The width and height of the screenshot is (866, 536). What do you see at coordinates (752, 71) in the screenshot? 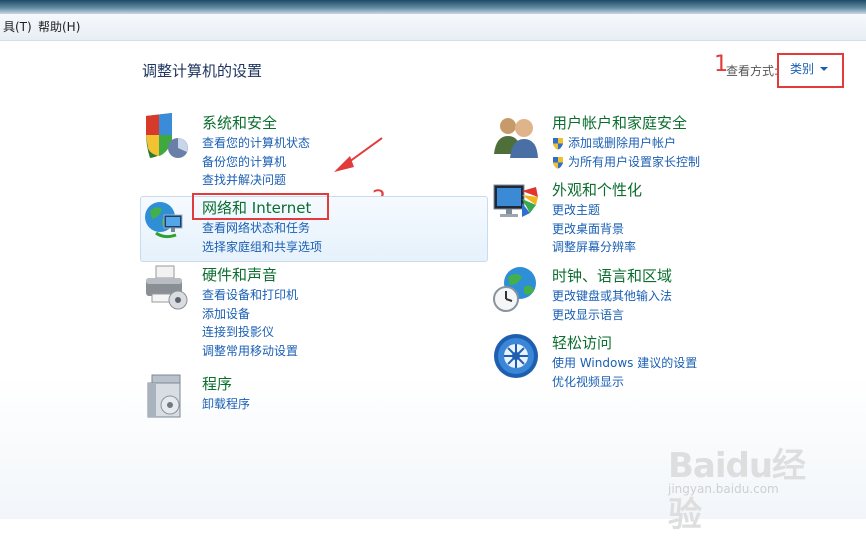
I see `view-by-label: 查看方式:` at bounding box center [752, 71].